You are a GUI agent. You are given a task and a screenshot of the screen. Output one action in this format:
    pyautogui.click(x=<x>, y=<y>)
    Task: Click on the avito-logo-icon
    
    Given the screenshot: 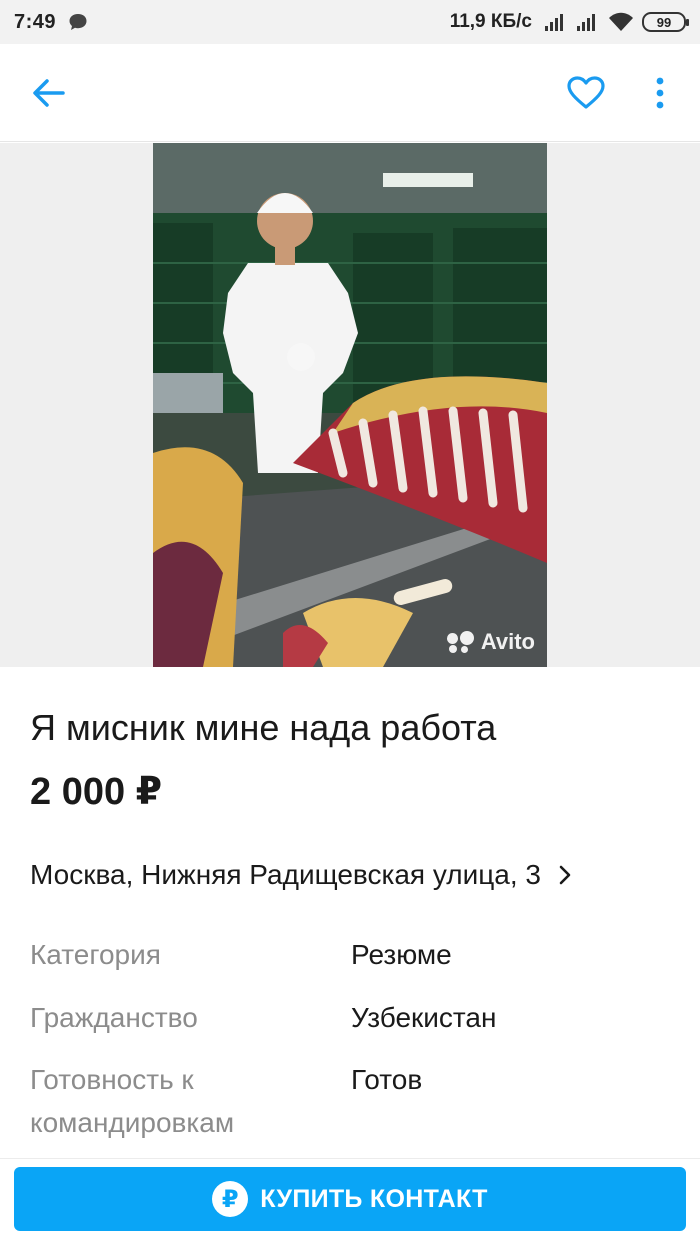 What is the action you would take?
    pyautogui.click(x=460, y=642)
    